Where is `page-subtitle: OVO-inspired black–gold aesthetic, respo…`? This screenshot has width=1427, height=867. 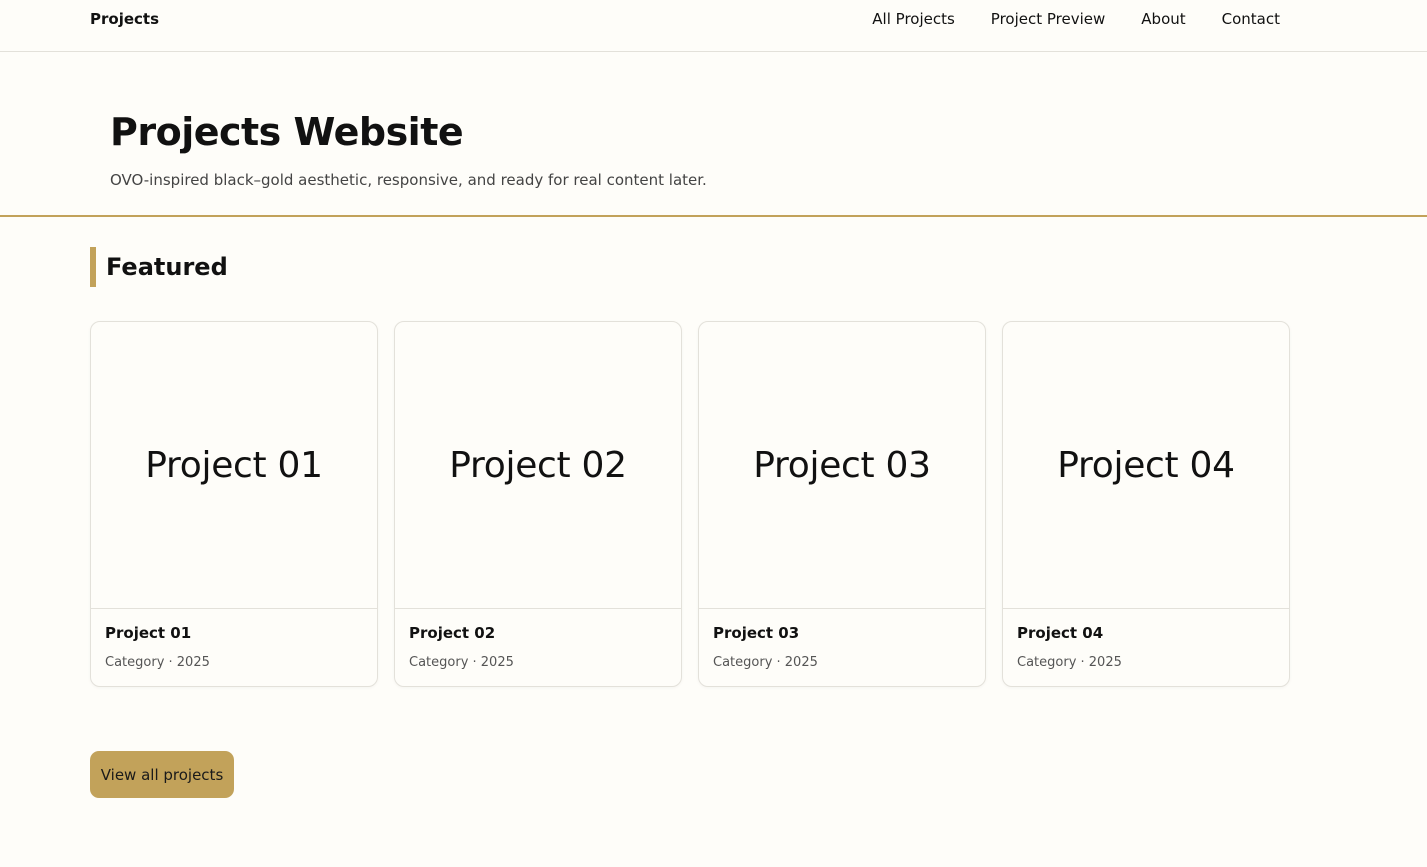
page-subtitle: OVO-inspired black–gold aesthetic, respo… is located at coordinates (408, 180).